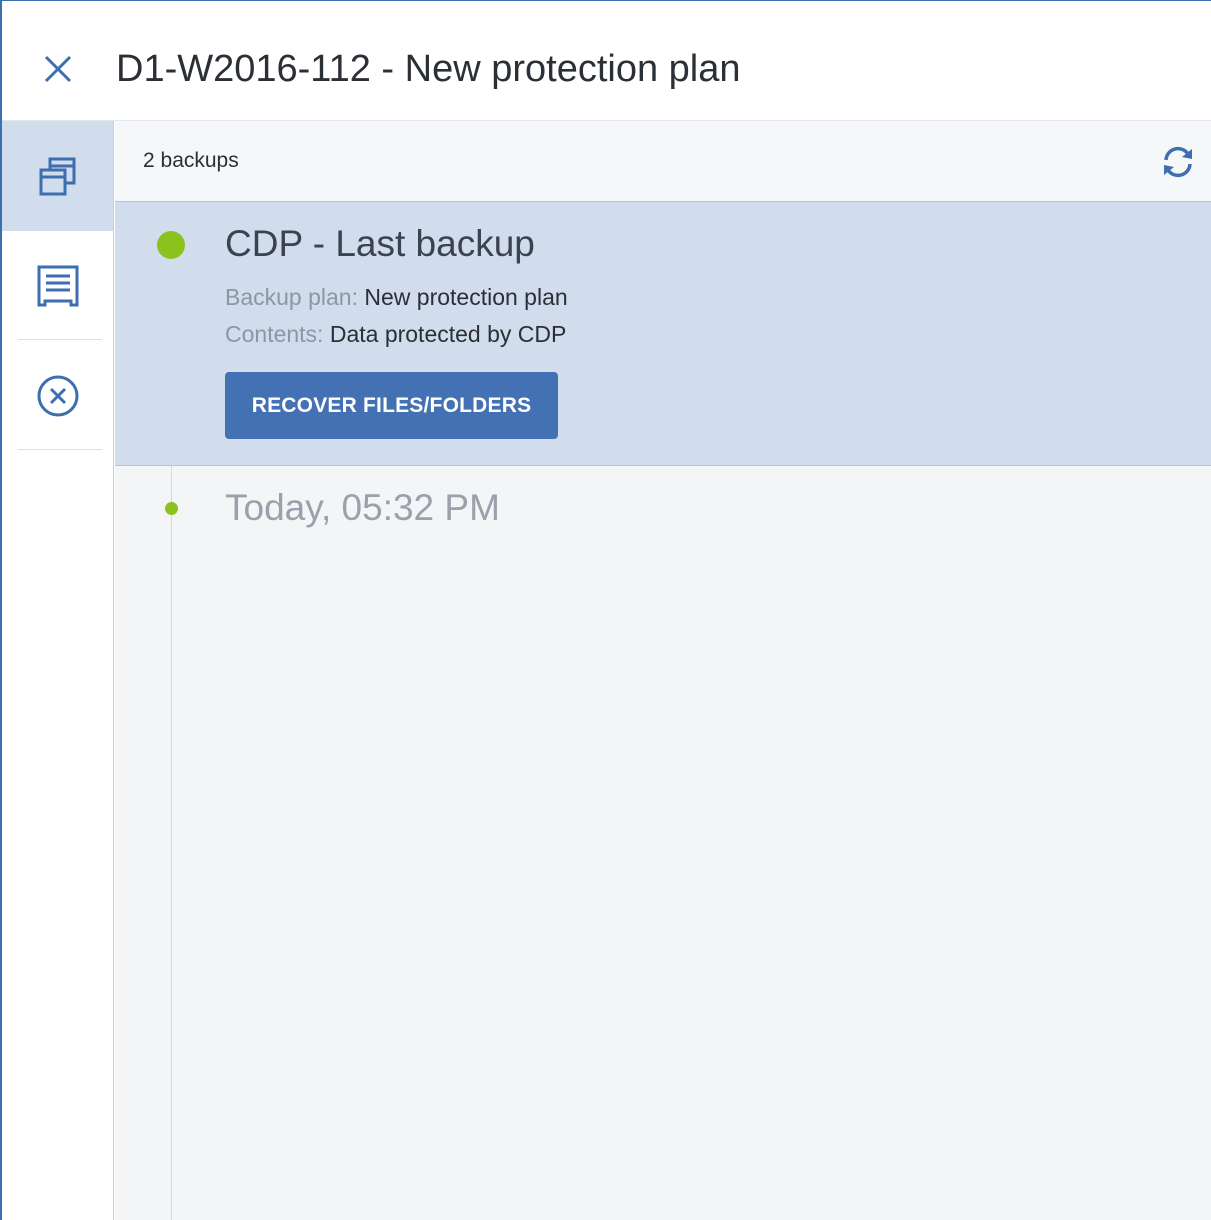 Image resolution: width=1211 pixels, height=1220 pixels. Describe the element at coordinates (663, 161) in the screenshot. I see `backups-toolbar: 2 backups` at that location.